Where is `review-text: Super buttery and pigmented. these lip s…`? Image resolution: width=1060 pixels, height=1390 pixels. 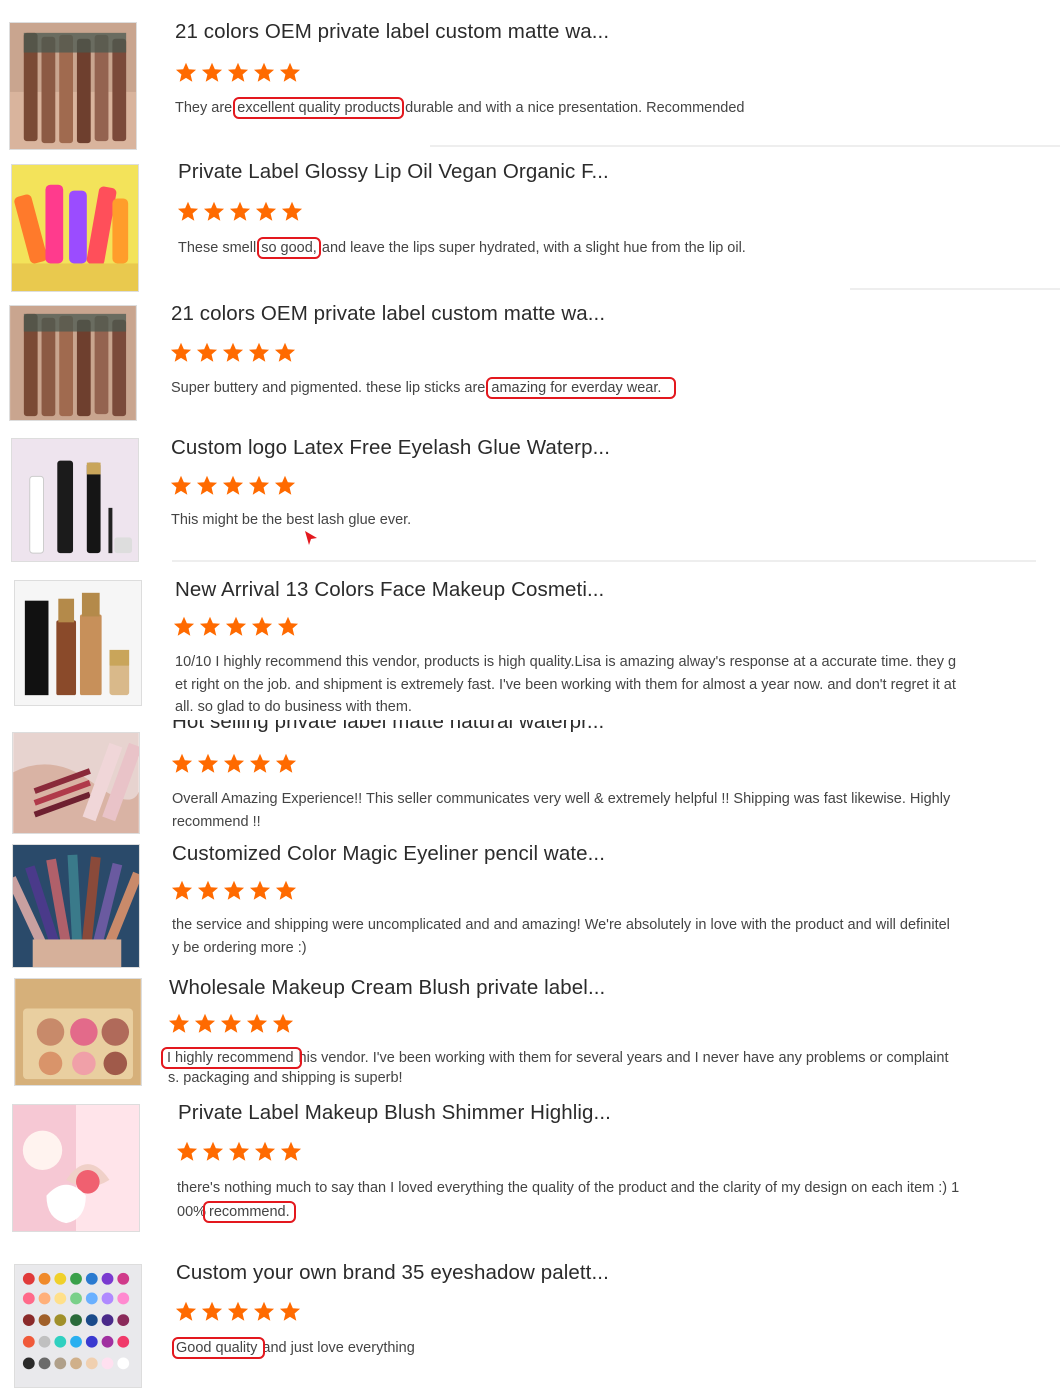
review-text: Super buttery and pigmented. these lip s… is located at coordinates (424, 388).